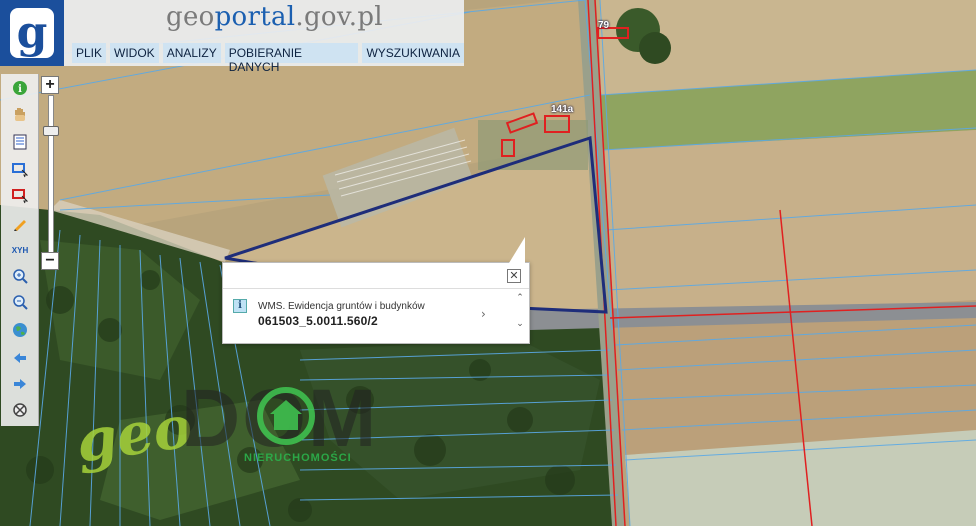 This screenshot has width=976, height=526. I want to click on forward-arrow-icon, so click(20, 384).